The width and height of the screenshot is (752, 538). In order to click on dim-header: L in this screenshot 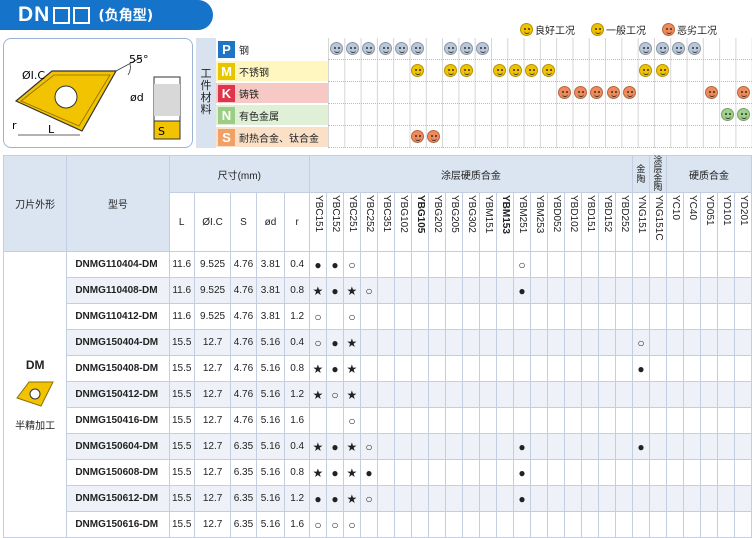, I will do `click(181, 222)`.